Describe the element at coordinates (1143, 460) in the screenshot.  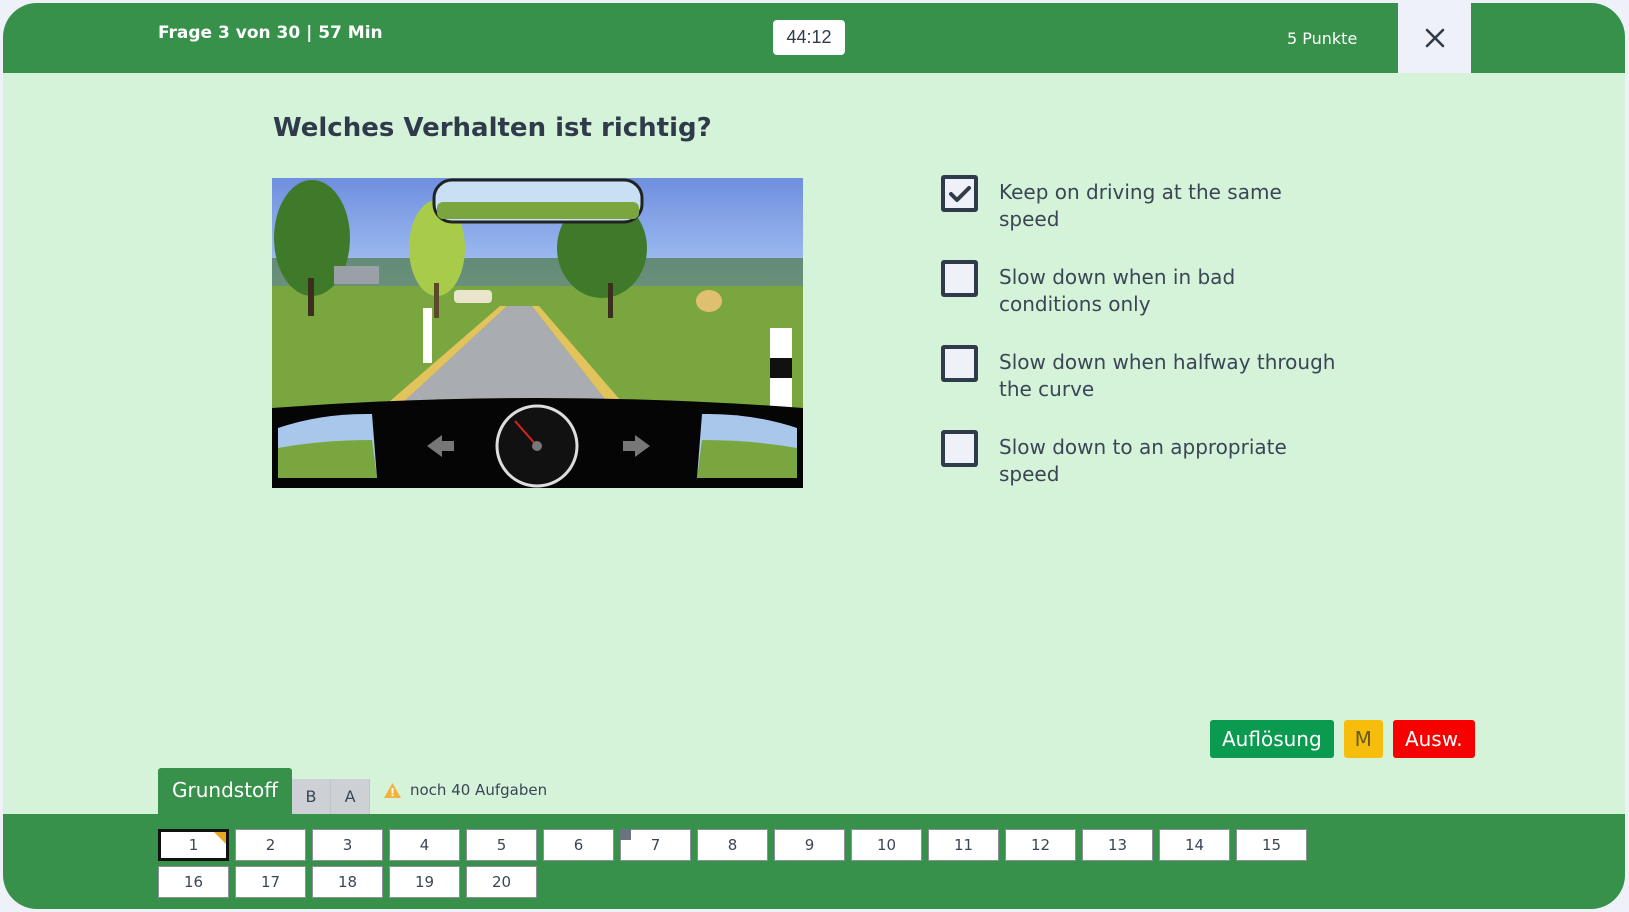
I see `answer-text: Slow down to an appropriate speed` at that location.